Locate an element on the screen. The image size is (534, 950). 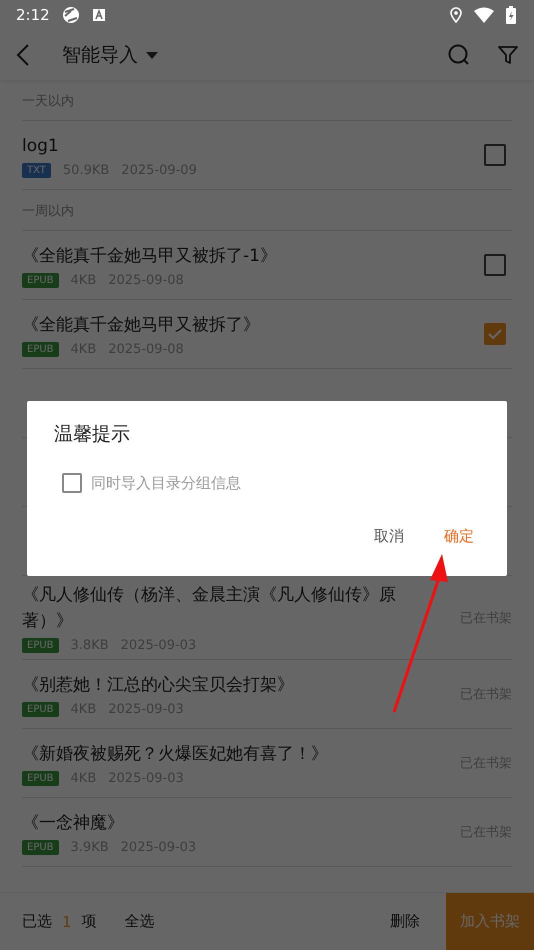
check-icon is located at coordinates (495, 334).